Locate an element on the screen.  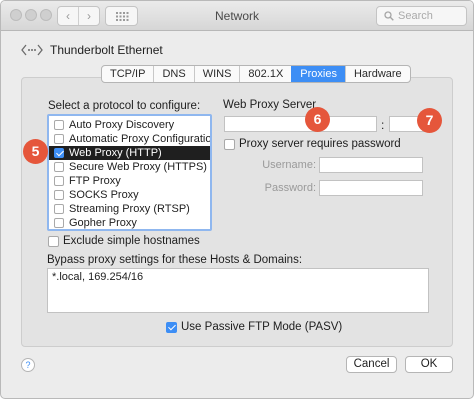
protocol-row-web-proxy: Web Proxy (HTTP) is located at coordinates (129, 153).